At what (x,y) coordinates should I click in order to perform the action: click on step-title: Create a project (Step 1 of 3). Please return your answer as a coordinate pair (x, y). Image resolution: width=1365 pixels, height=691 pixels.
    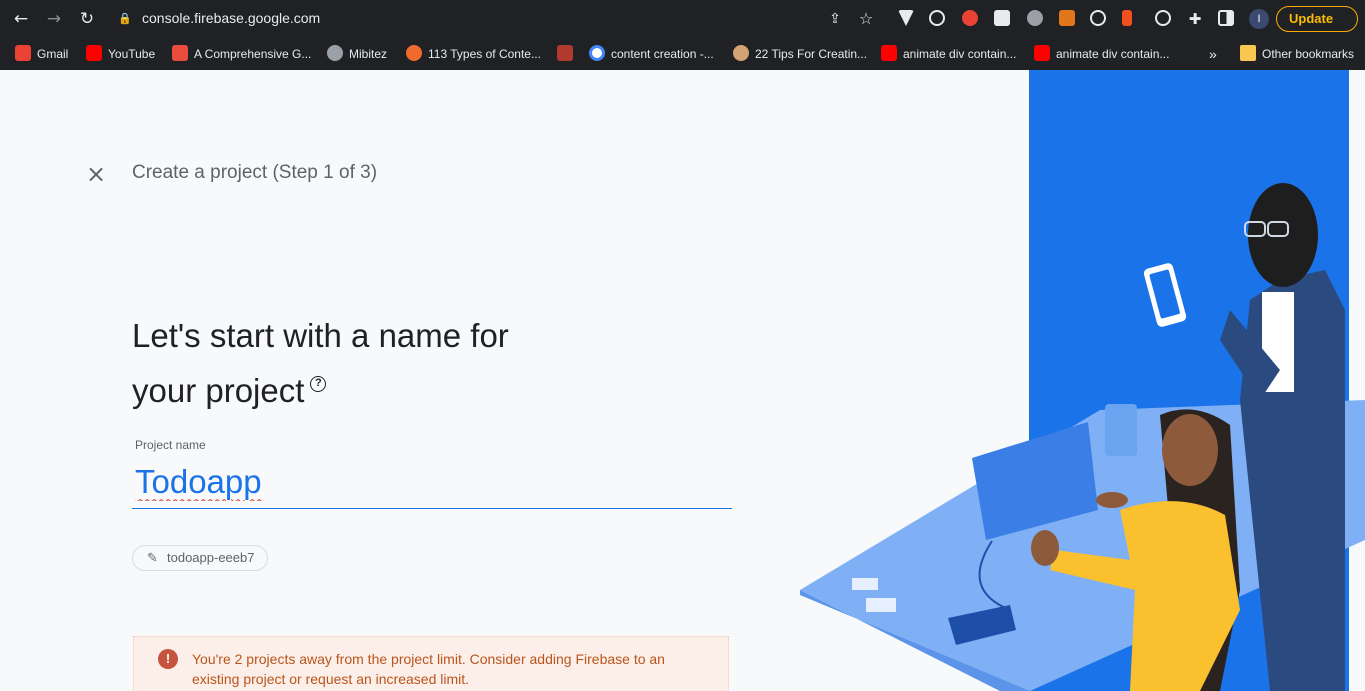
    Looking at the image, I should click on (255, 172).